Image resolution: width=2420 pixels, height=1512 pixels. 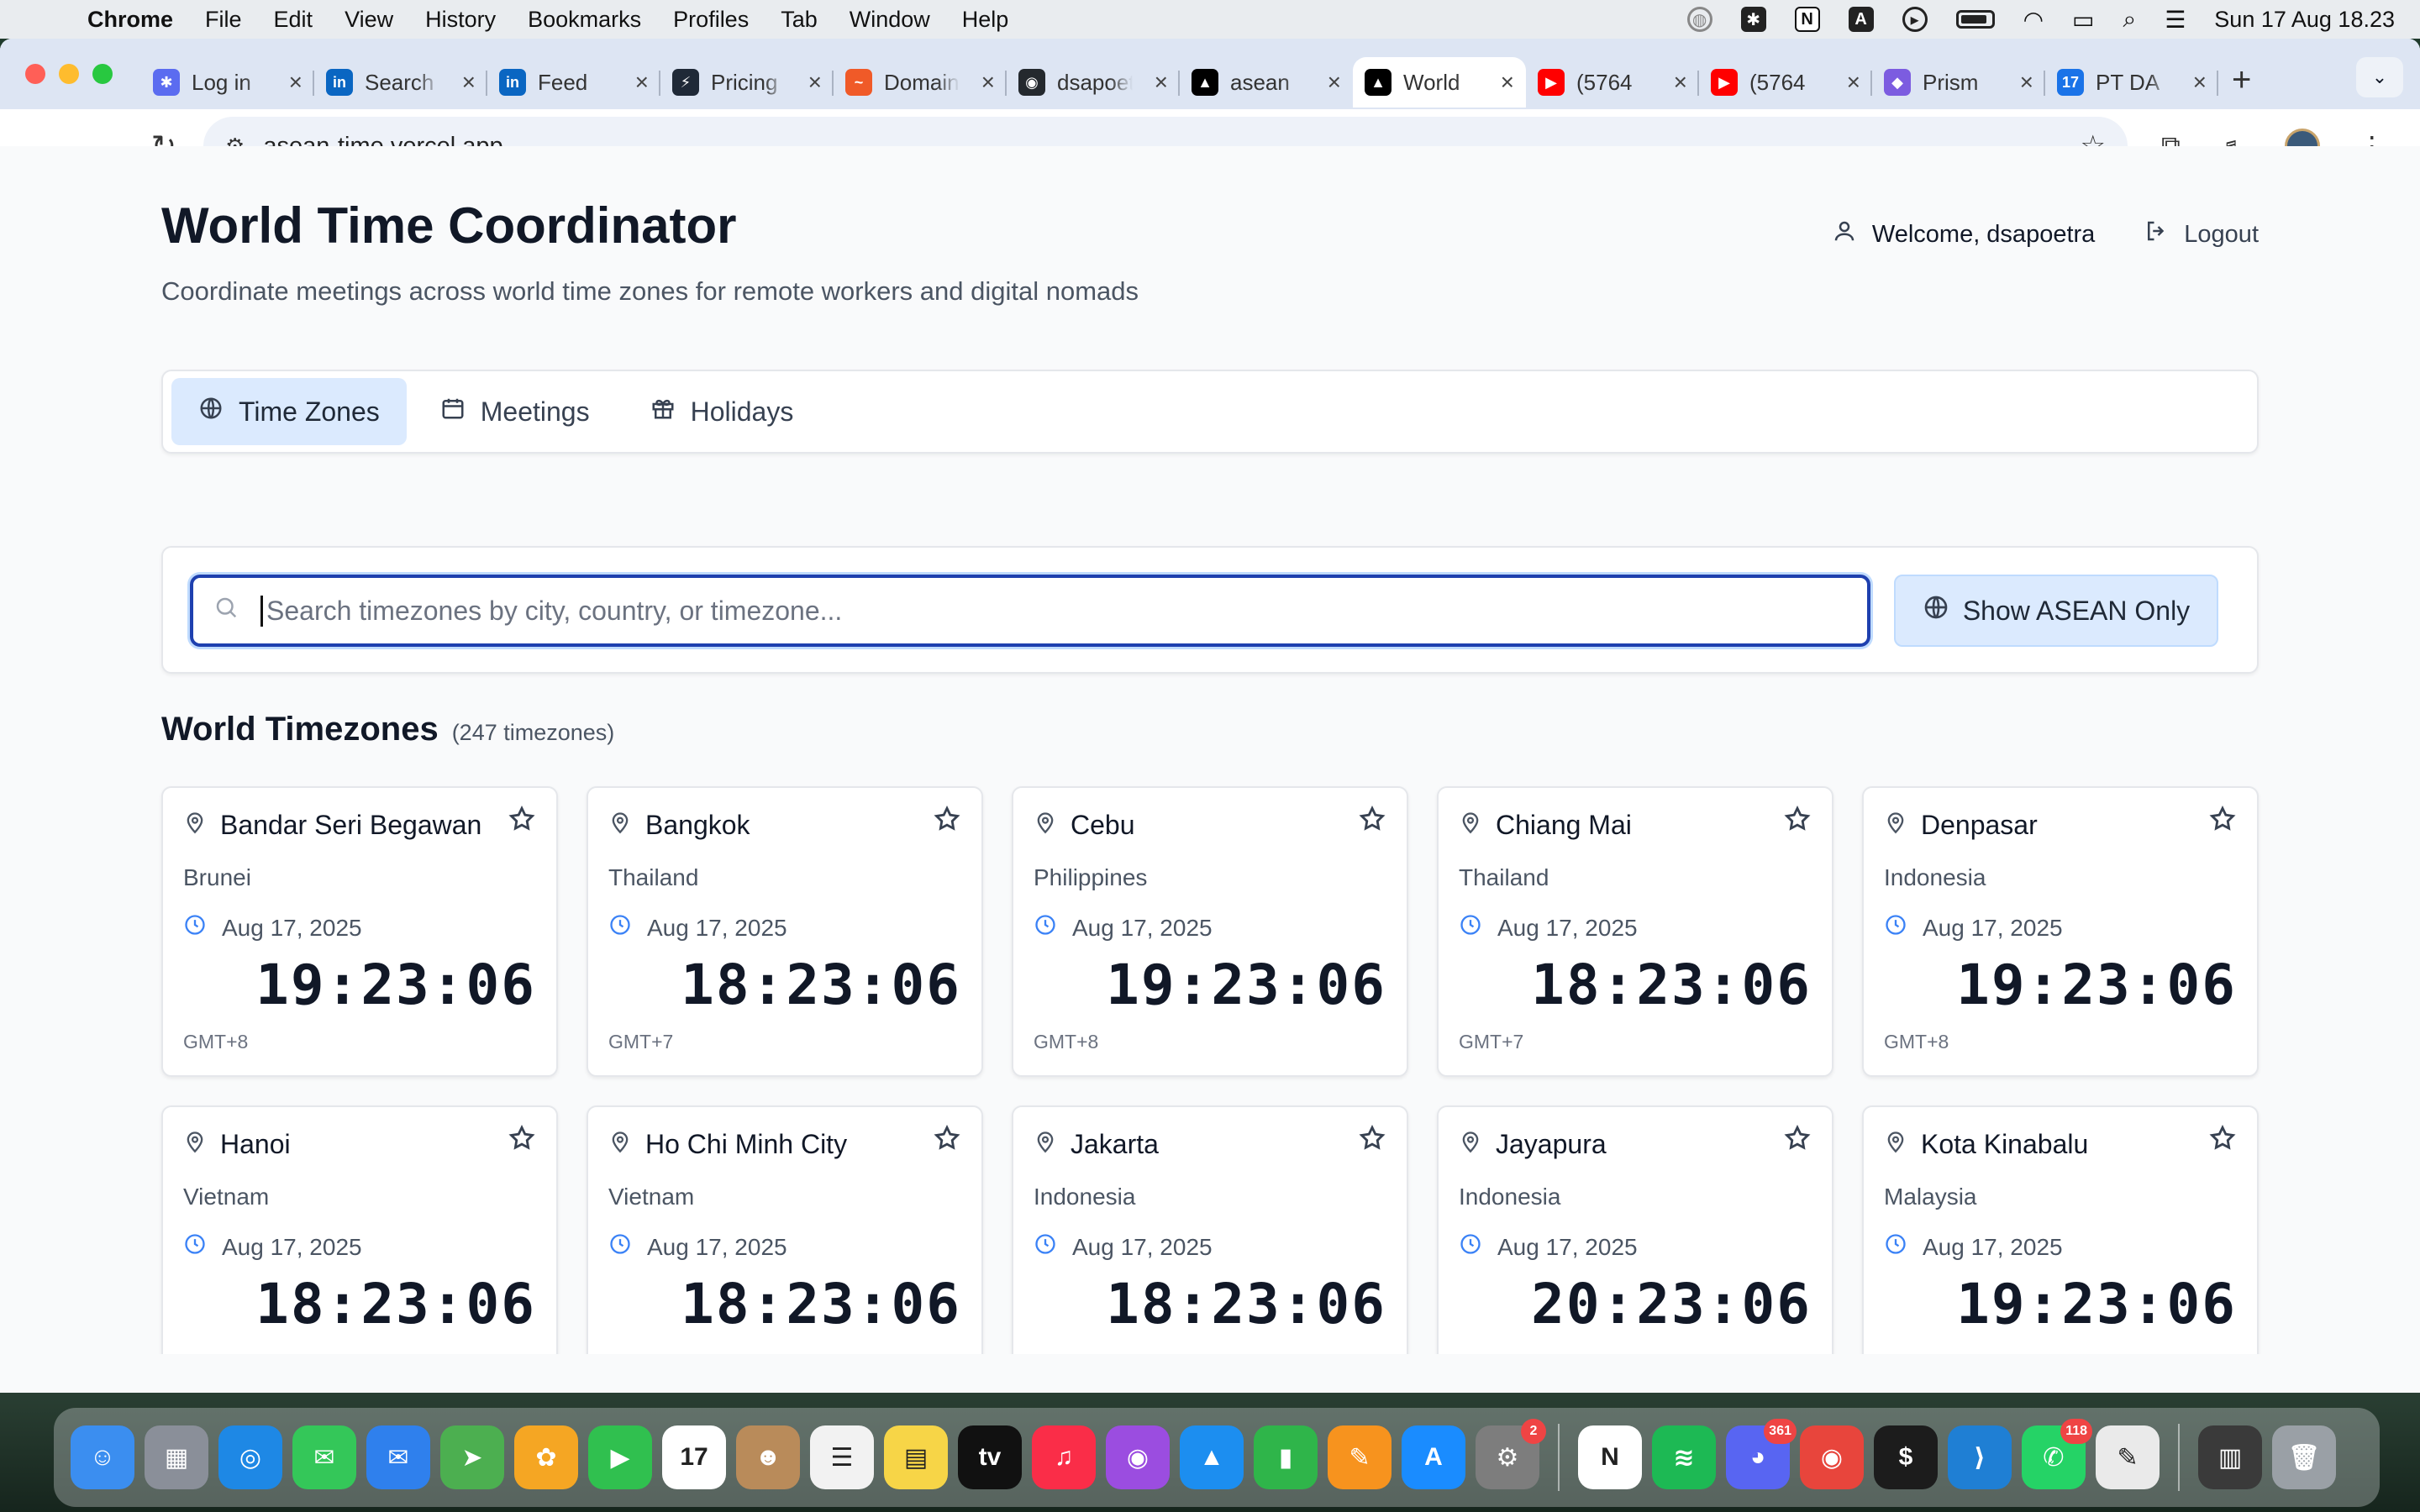 What do you see at coordinates (2128, 1457) in the screenshot?
I see `textedit-icon: ✎` at bounding box center [2128, 1457].